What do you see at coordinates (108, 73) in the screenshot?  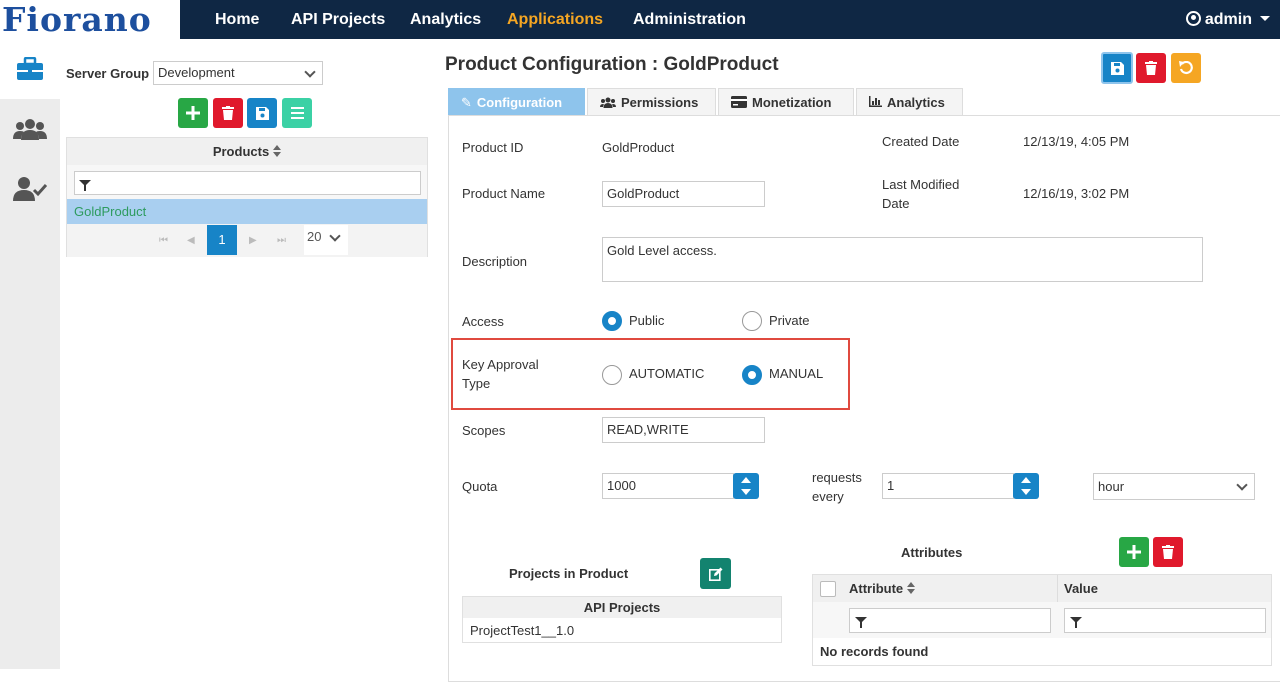 I see `server-group-label: Server Group` at bounding box center [108, 73].